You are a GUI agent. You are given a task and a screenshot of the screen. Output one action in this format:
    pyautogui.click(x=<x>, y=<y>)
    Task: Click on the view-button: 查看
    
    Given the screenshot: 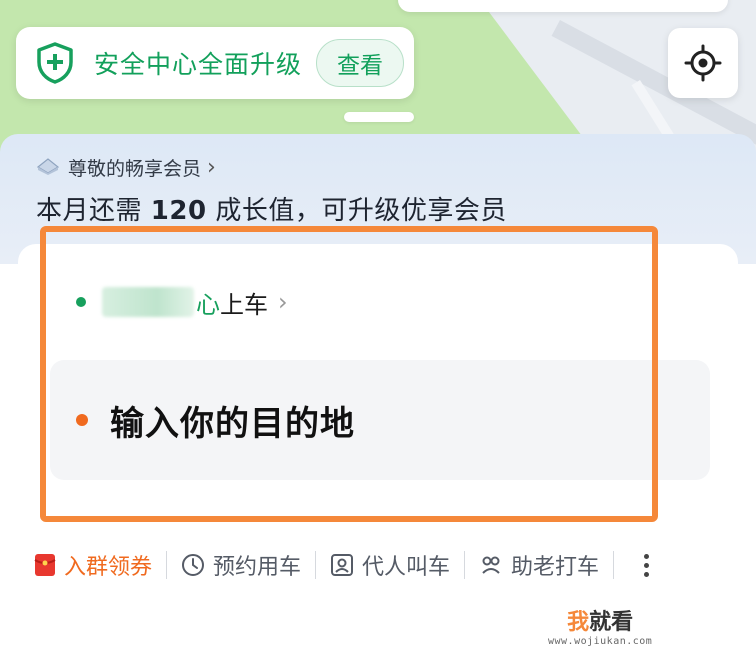 What is the action you would take?
    pyautogui.click(x=360, y=63)
    